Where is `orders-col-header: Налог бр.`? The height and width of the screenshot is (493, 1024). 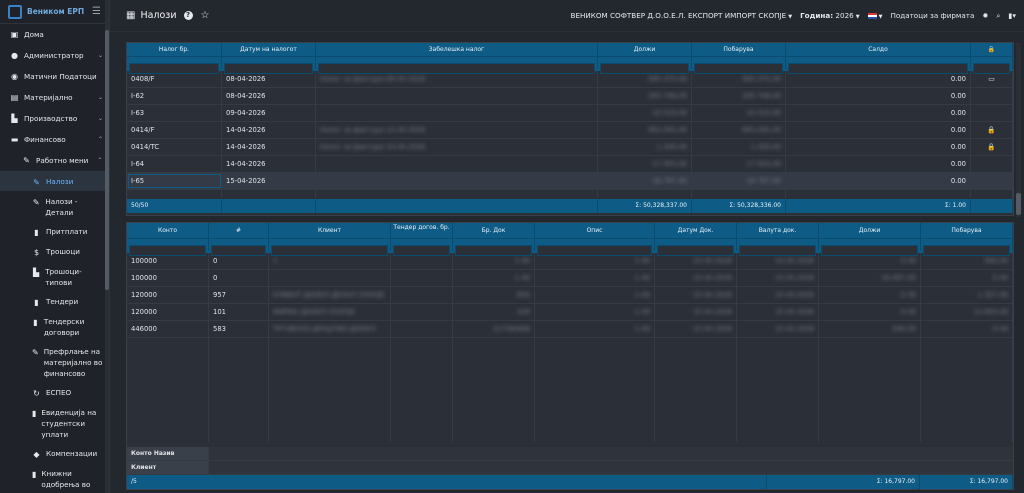
orders-col-header: Налог бр. is located at coordinates (174, 49).